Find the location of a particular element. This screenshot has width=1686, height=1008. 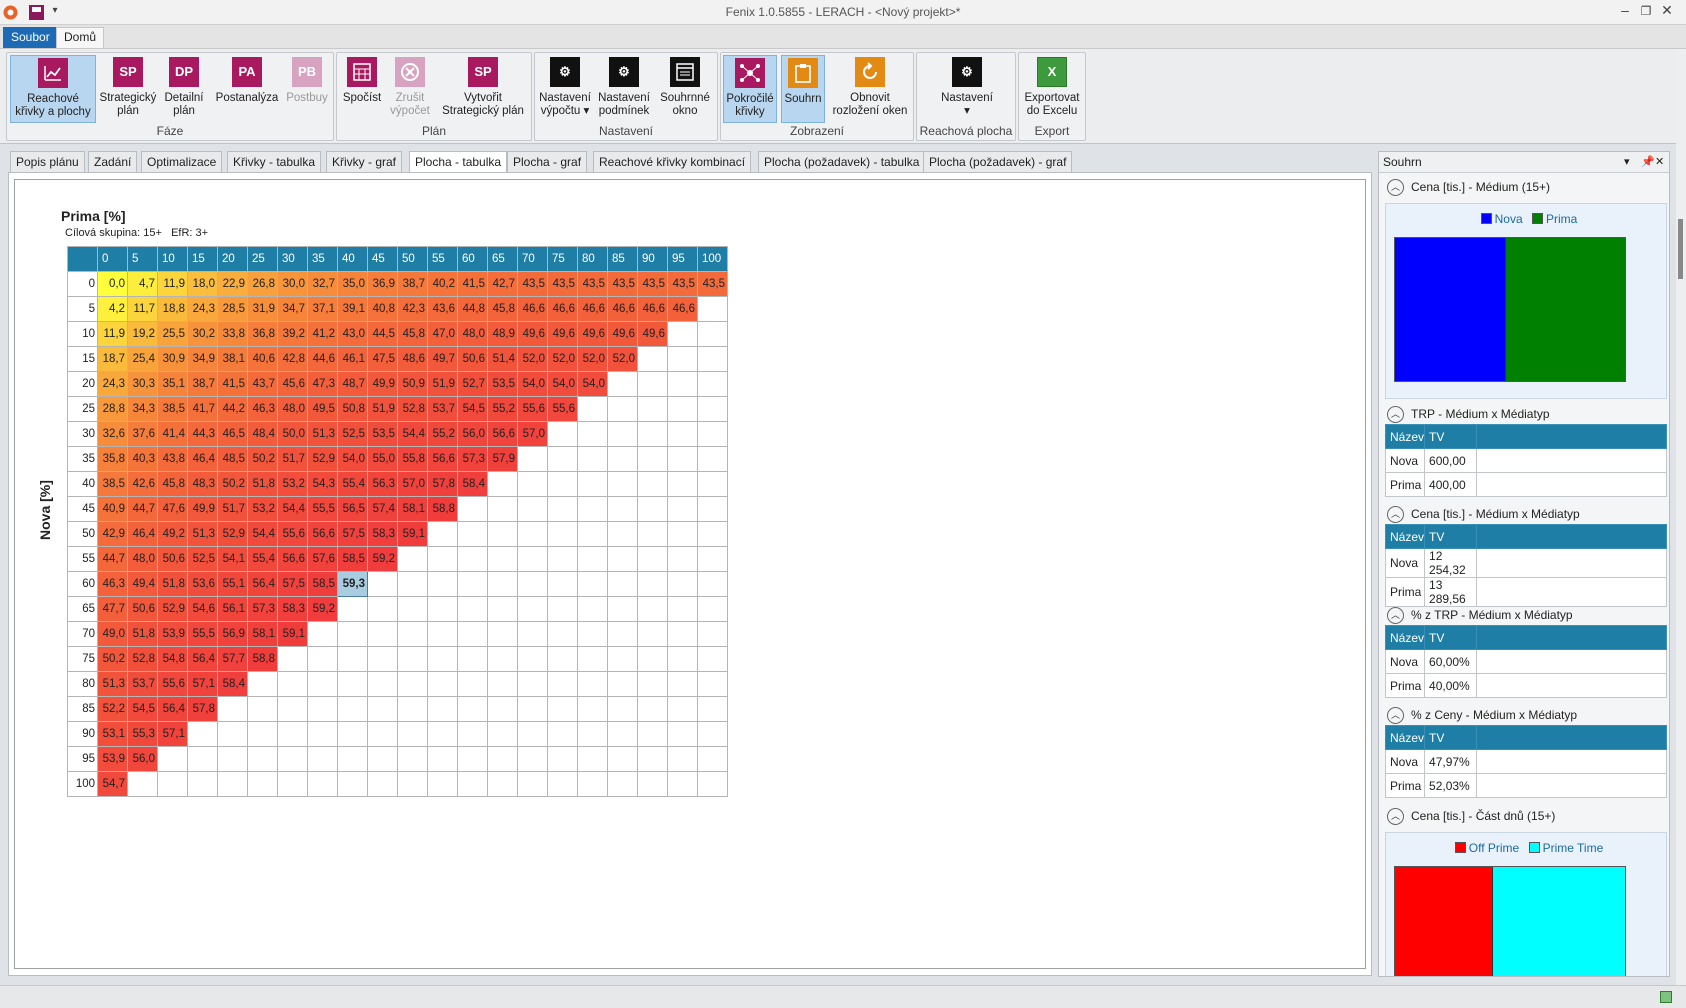

grid-cell: 26,8 is located at coordinates (262, 284).